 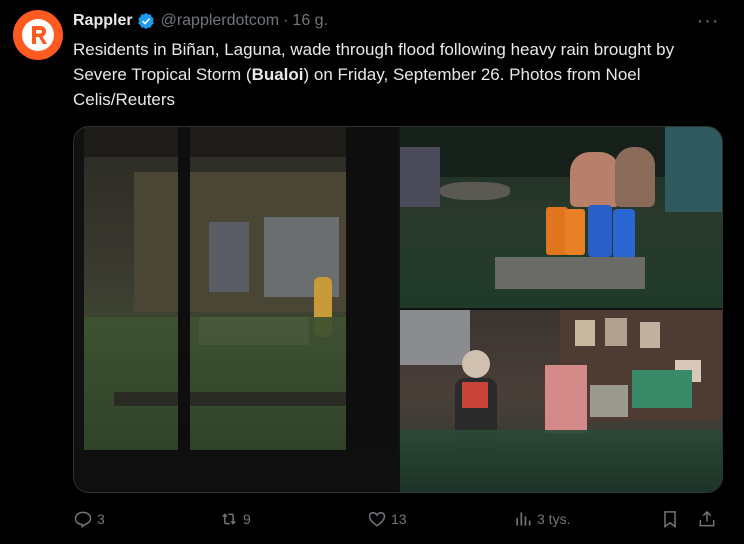 I want to click on tweet-actions: 3 9 13 3 tys., so click(x=398, y=519).